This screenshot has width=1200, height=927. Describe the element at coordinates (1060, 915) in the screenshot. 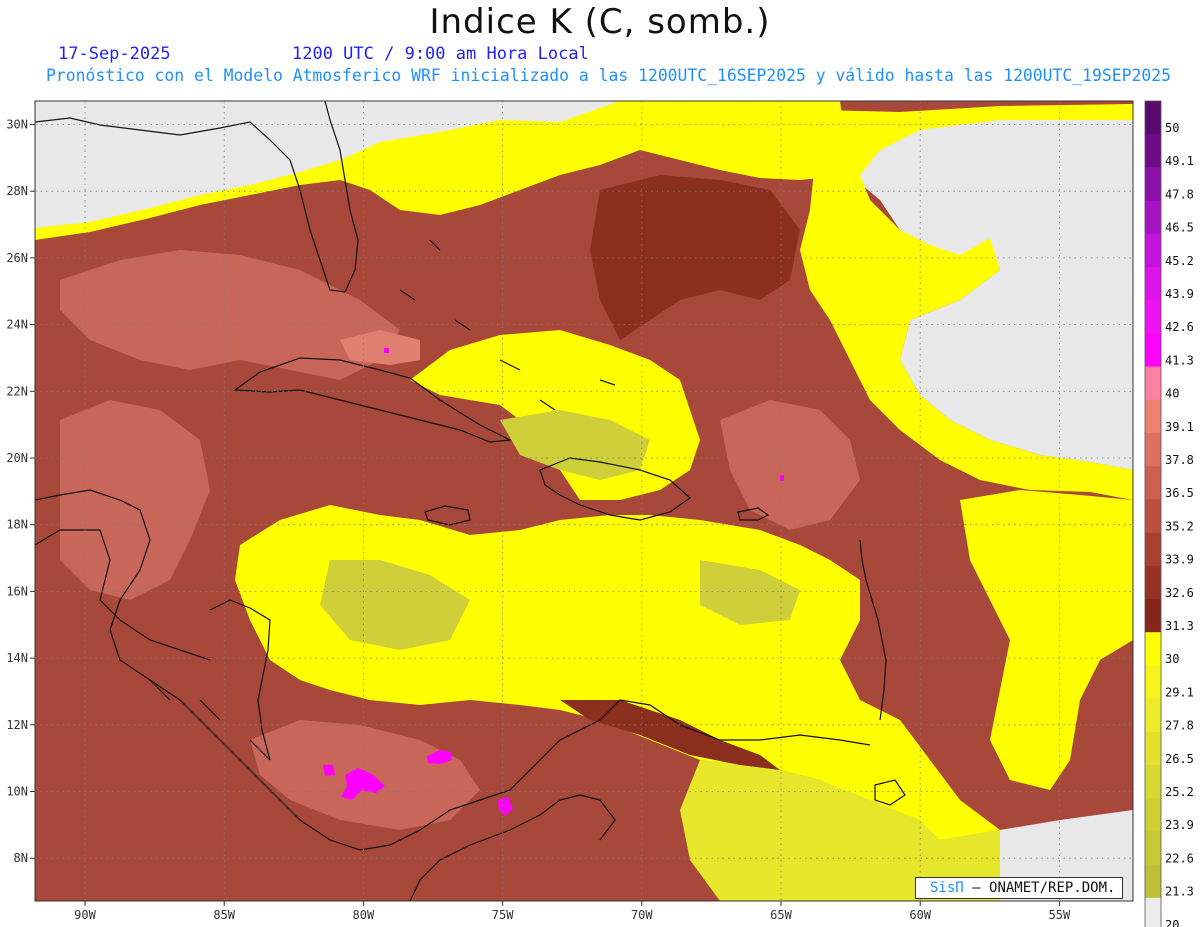

I see `lon-tick-label: 55W` at that location.